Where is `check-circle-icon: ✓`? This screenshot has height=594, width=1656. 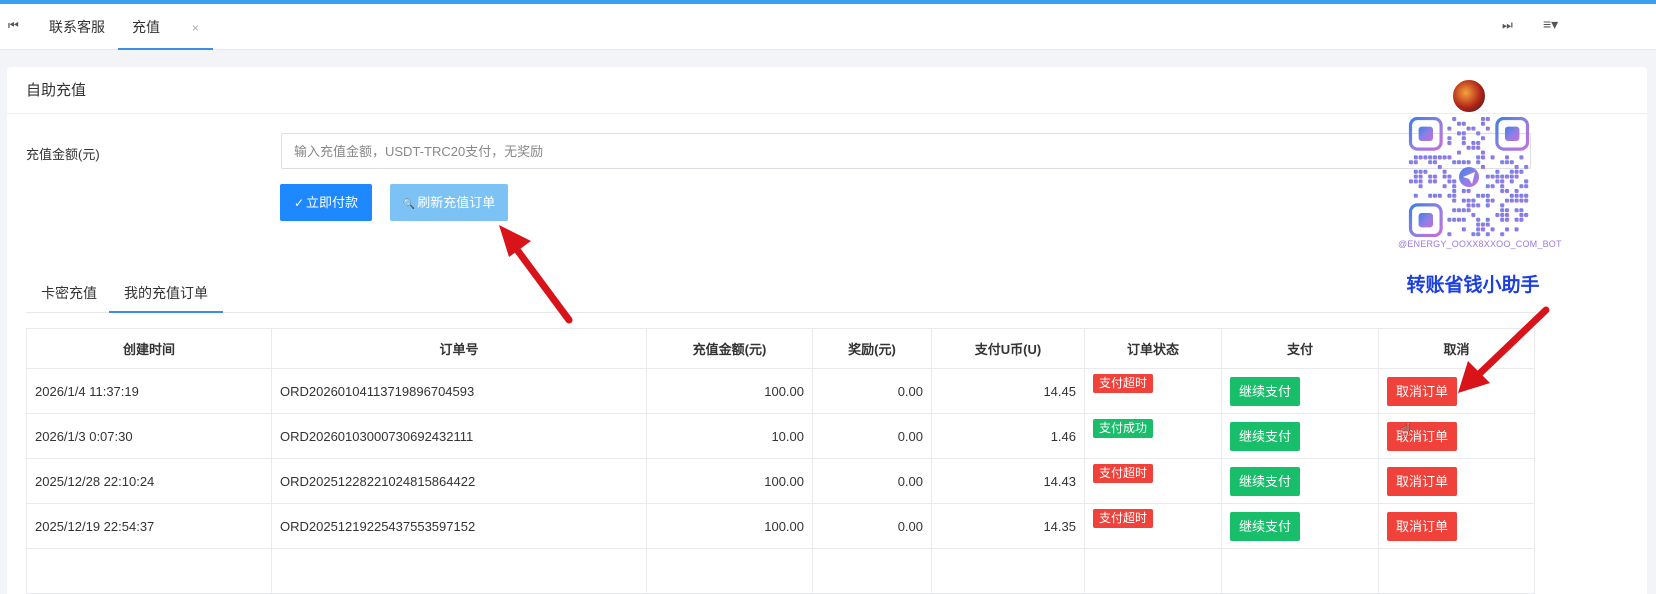 check-circle-icon: ✓ is located at coordinates (299, 203).